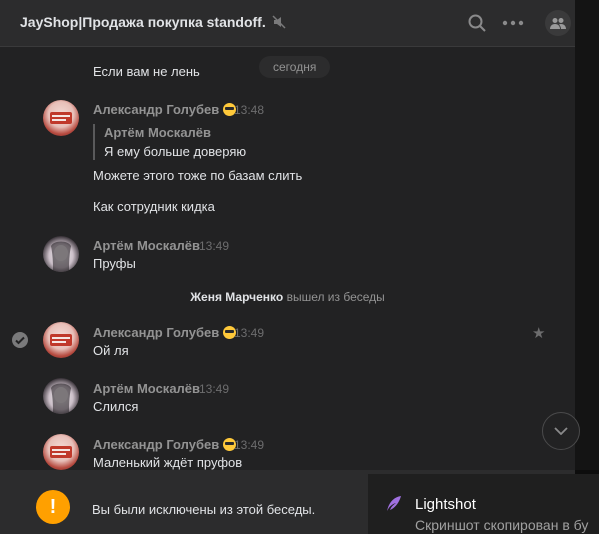 The width and height of the screenshot is (599, 534). Describe the element at coordinates (53, 507) in the screenshot. I see `warning-icon: !` at that location.